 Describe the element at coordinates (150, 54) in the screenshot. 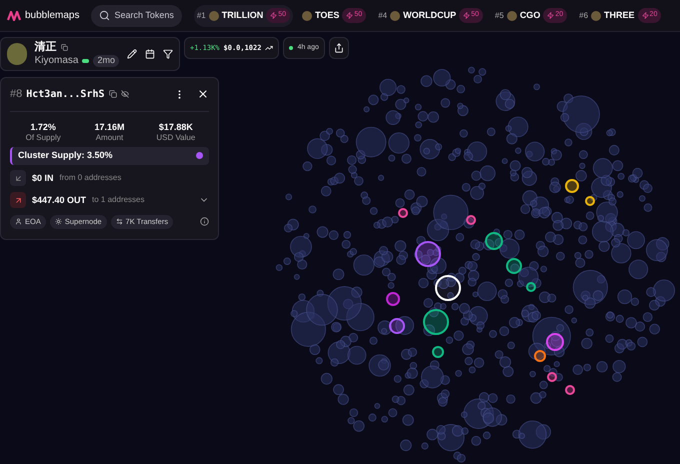

I see `calendar-icon` at that location.